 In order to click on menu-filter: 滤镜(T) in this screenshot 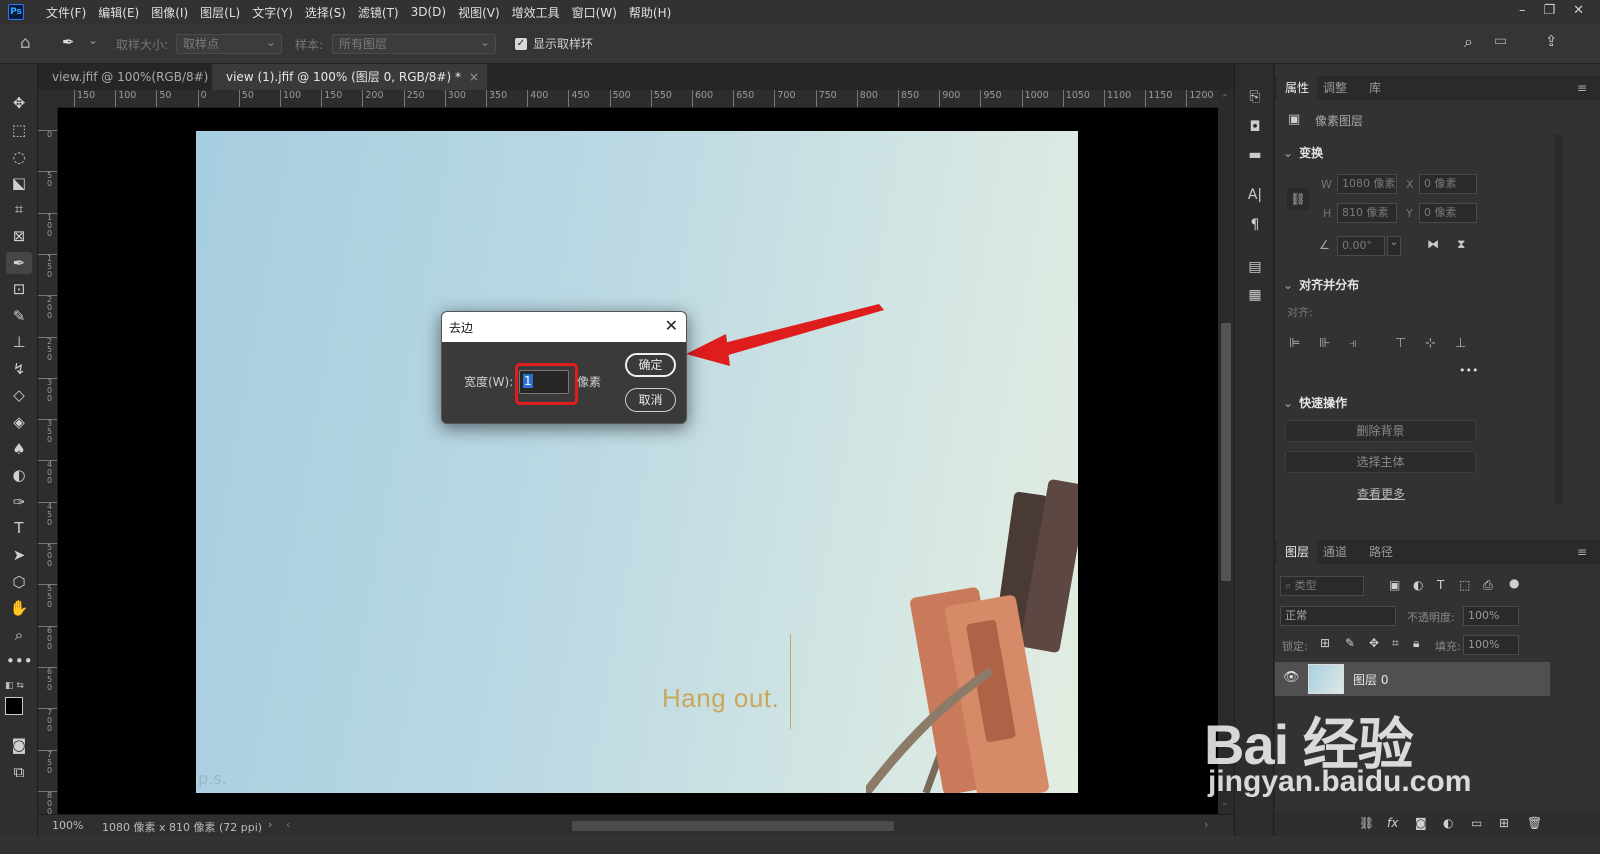, I will do `click(378, 12)`.